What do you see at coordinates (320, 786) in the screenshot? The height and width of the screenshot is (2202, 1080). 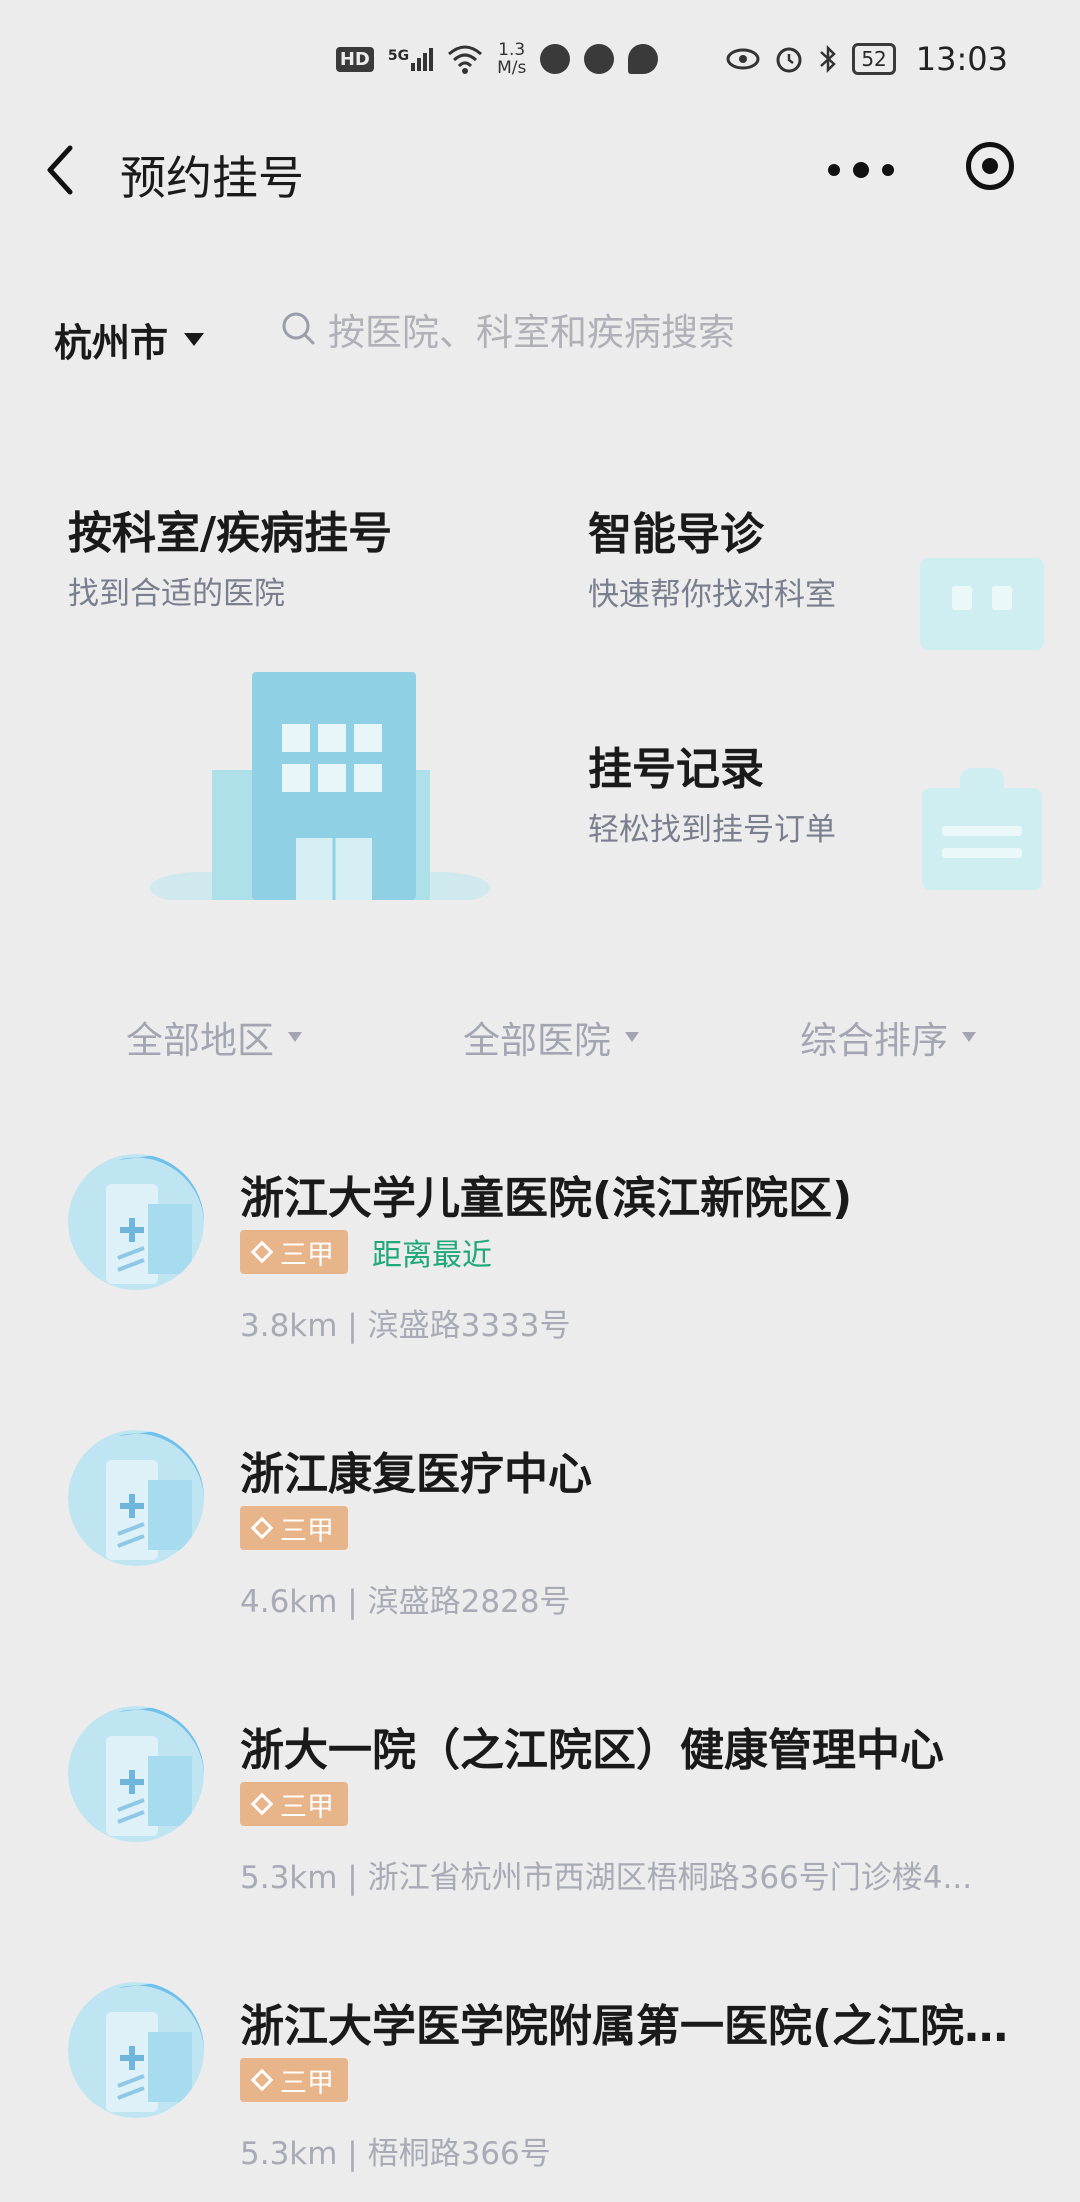 I see `hospital-building-icon` at bounding box center [320, 786].